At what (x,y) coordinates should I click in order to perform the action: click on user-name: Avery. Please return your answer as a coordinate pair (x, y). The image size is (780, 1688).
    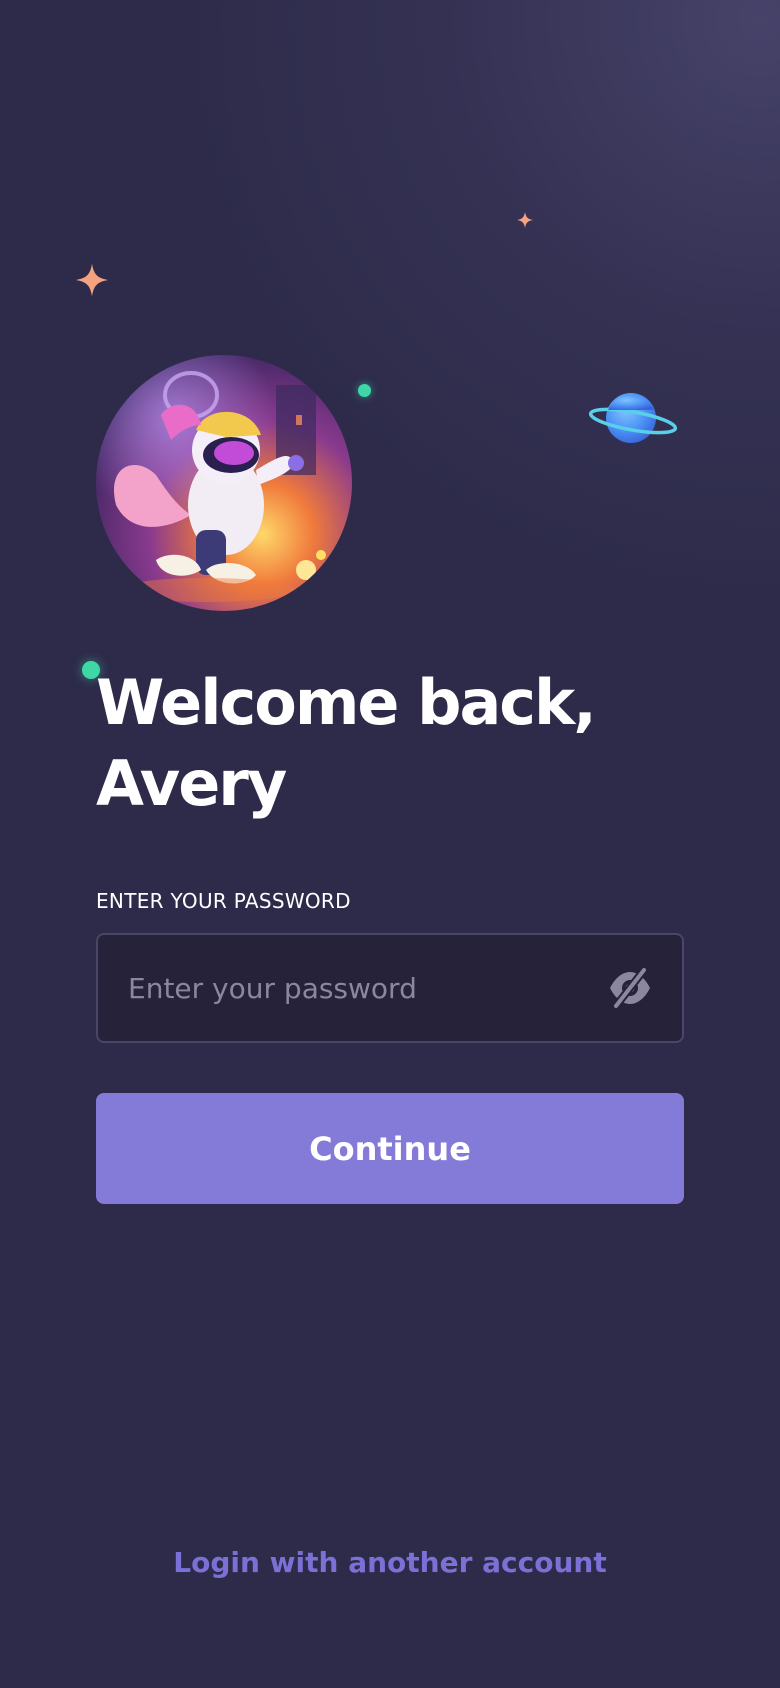
    Looking at the image, I should click on (191, 783).